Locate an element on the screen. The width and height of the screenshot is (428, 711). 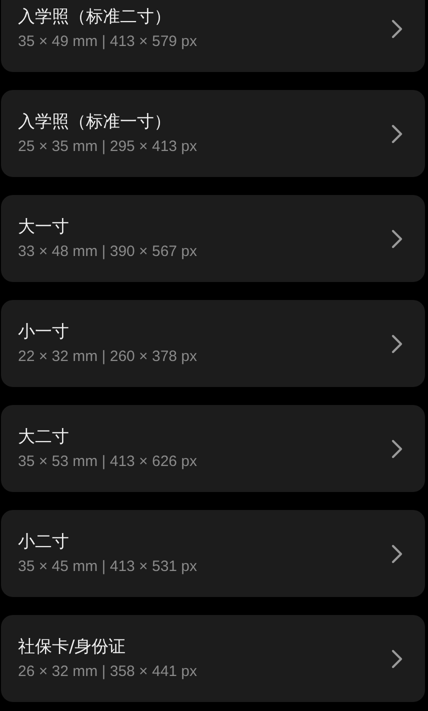
size-dimensions: 26 × 32 mm | 358 × 441 px is located at coordinates (108, 672).